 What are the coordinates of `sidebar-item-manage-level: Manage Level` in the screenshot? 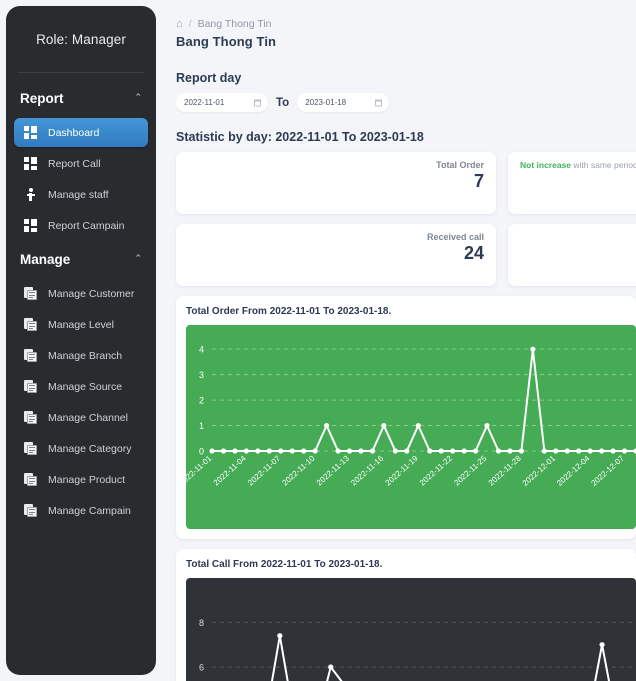 It's located at (81, 324).